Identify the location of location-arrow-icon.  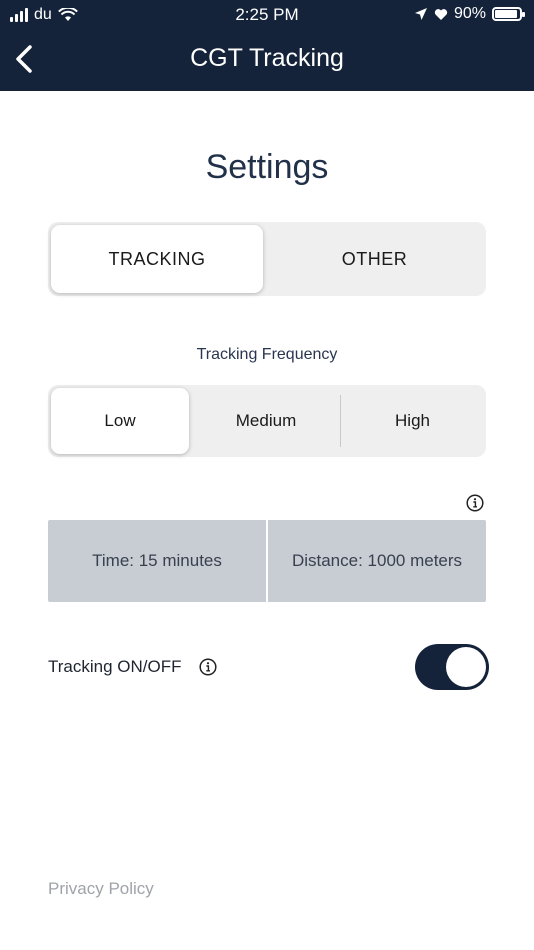
(420, 14).